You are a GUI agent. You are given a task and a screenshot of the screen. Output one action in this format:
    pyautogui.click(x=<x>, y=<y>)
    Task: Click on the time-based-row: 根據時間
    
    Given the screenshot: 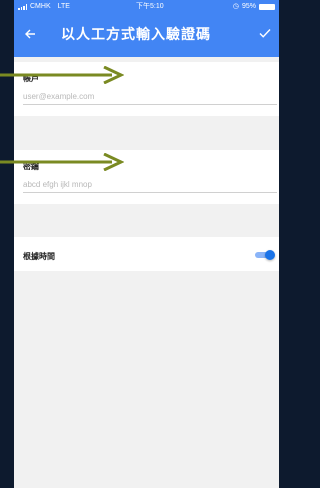 What is the action you would take?
    pyautogui.click(x=146, y=254)
    